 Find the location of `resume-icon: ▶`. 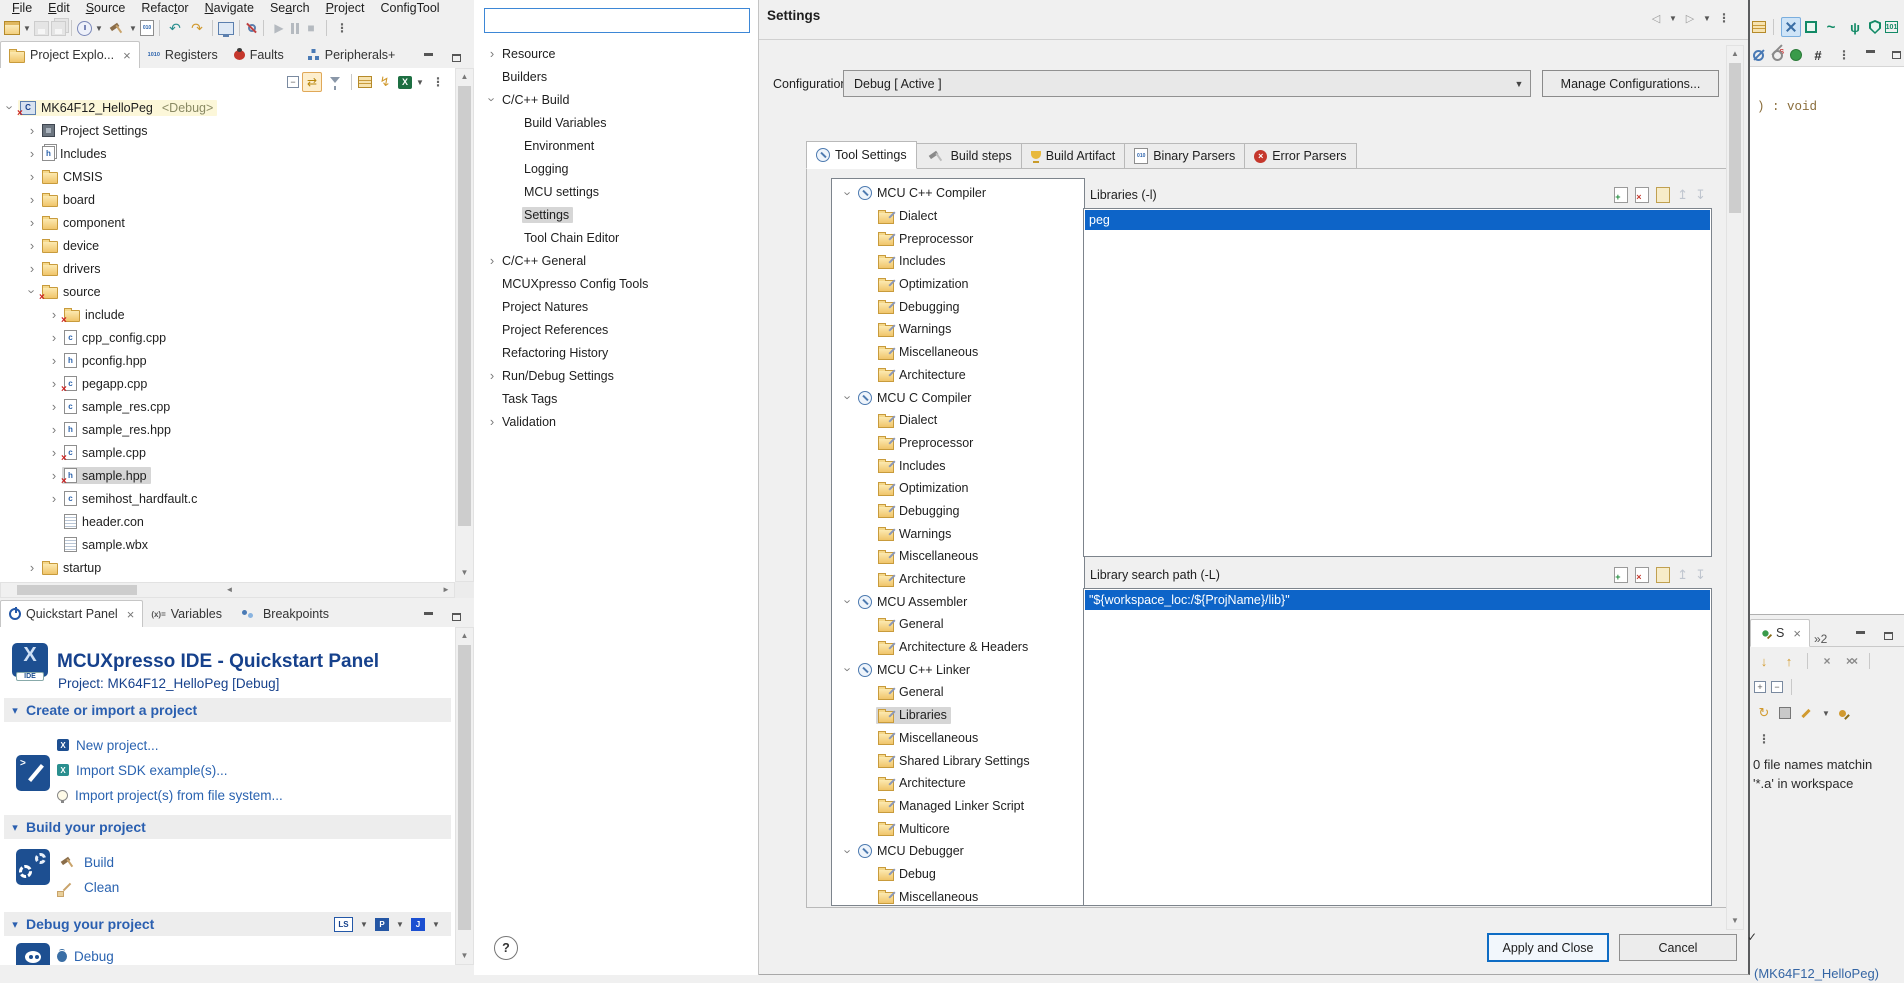

resume-icon: ▶ is located at coordinates (279, 28).